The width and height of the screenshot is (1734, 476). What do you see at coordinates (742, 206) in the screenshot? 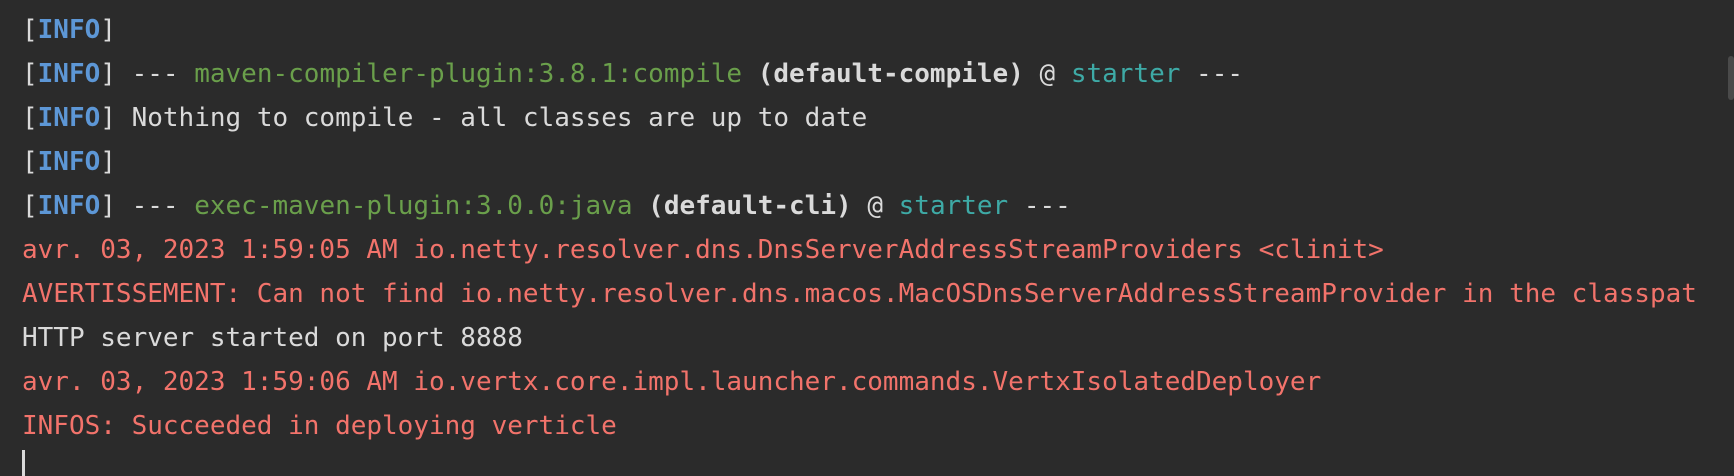
I see `execution-id: (default-cli)` at bounding box center [742, 206].